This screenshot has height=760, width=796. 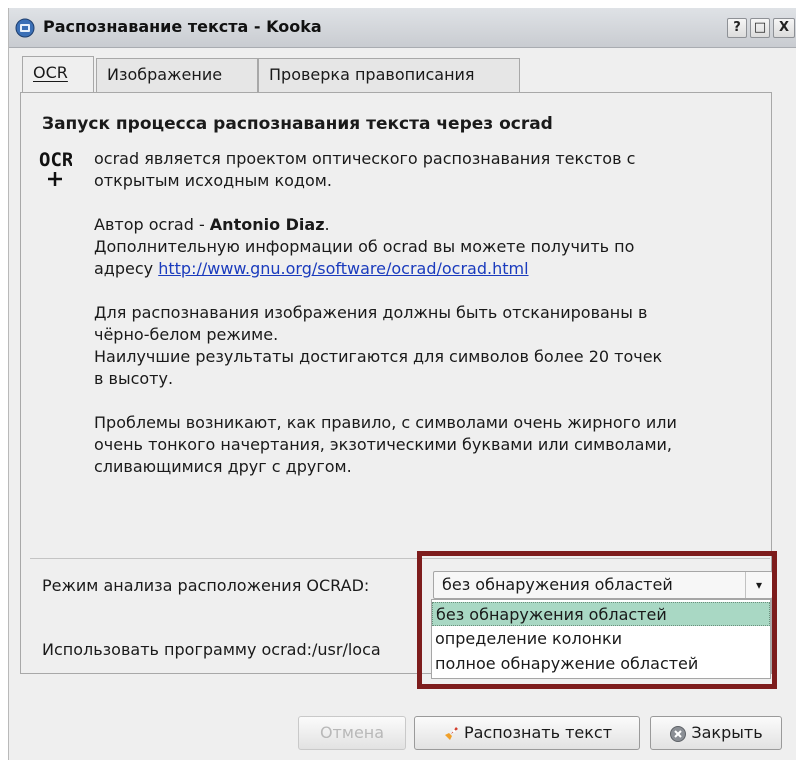 What do you see at coordinates (784, 28) in the screenshot?
I see `close-window-button: X` at bounding box center [784, 28].